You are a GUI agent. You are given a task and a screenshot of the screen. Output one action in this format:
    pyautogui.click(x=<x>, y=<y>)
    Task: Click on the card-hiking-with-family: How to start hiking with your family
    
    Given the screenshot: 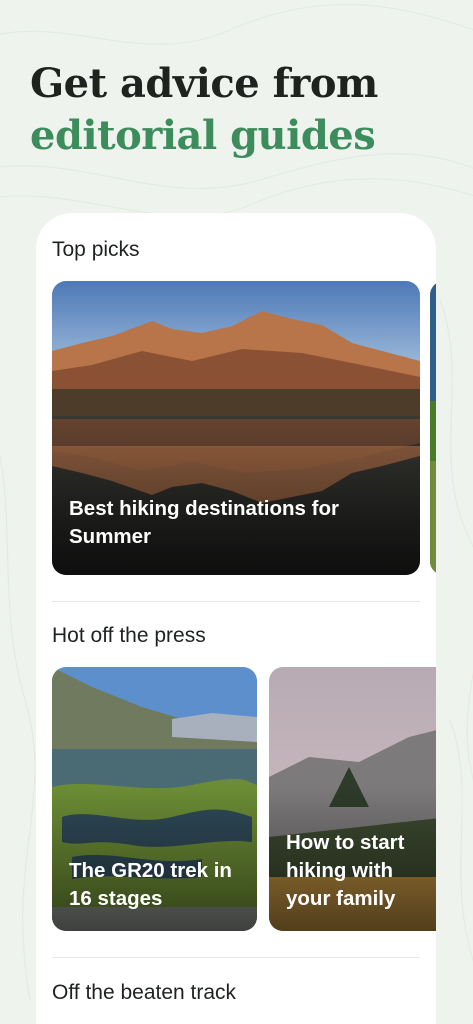 What is the action you would take?
    pyautogui.click(x=352, y=799)
    